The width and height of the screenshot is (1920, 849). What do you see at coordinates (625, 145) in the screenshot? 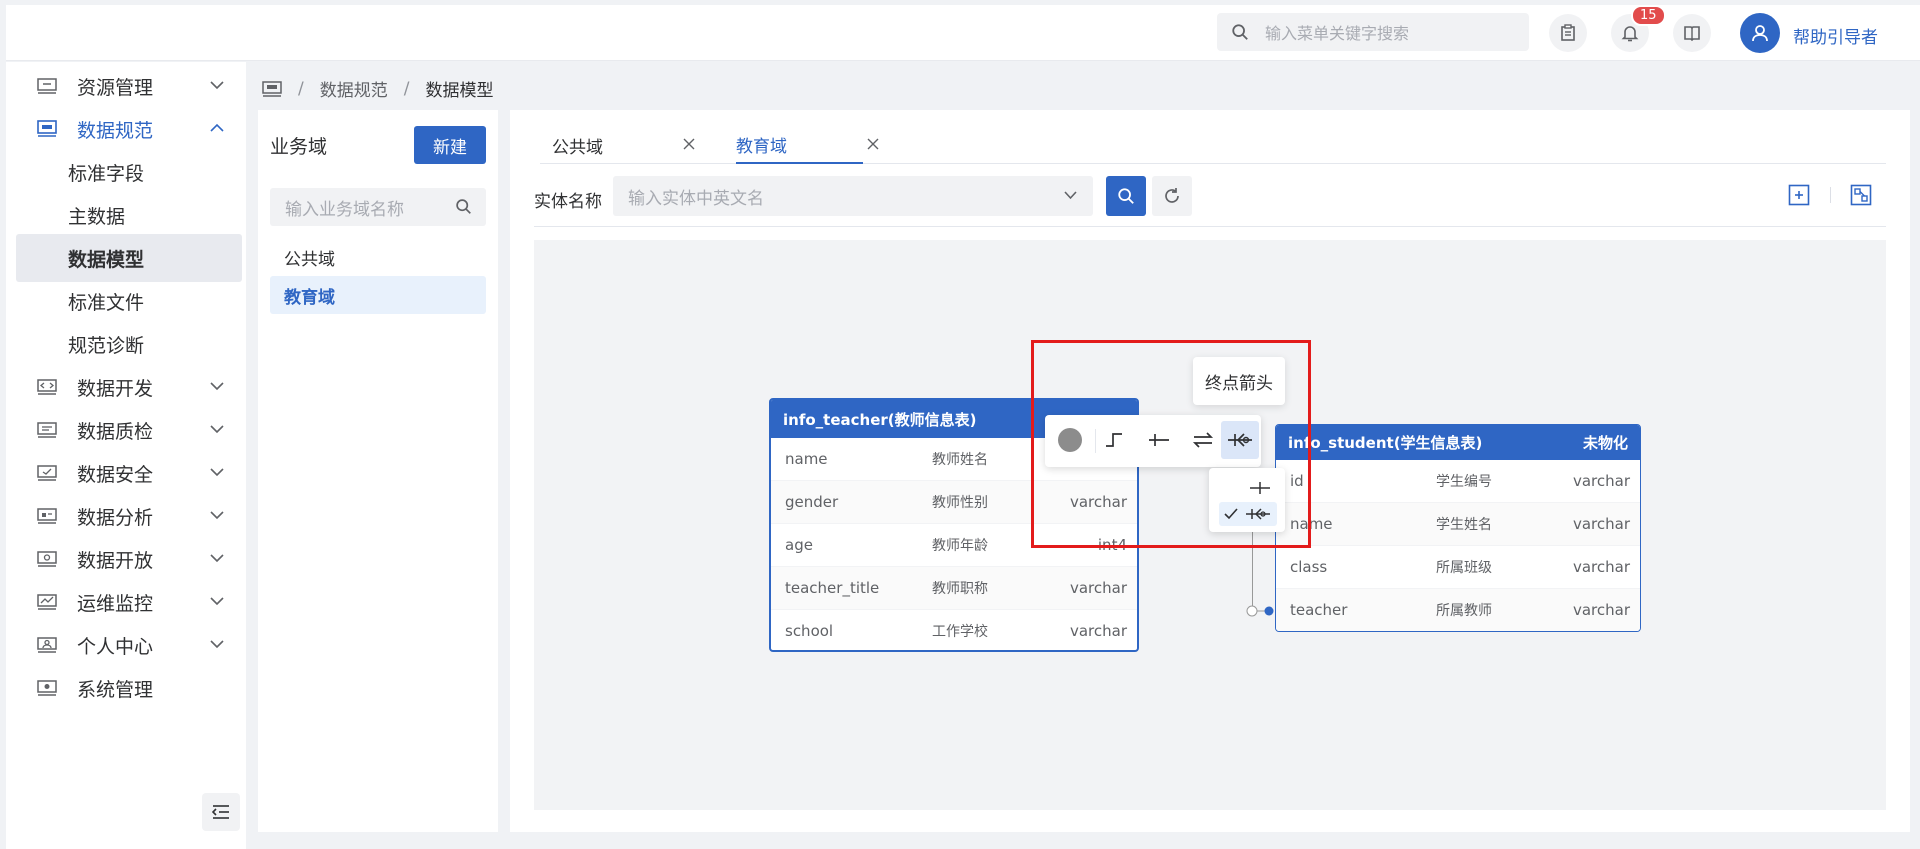
I see `tab-public: 公共域` at bounding box center [625, 145].